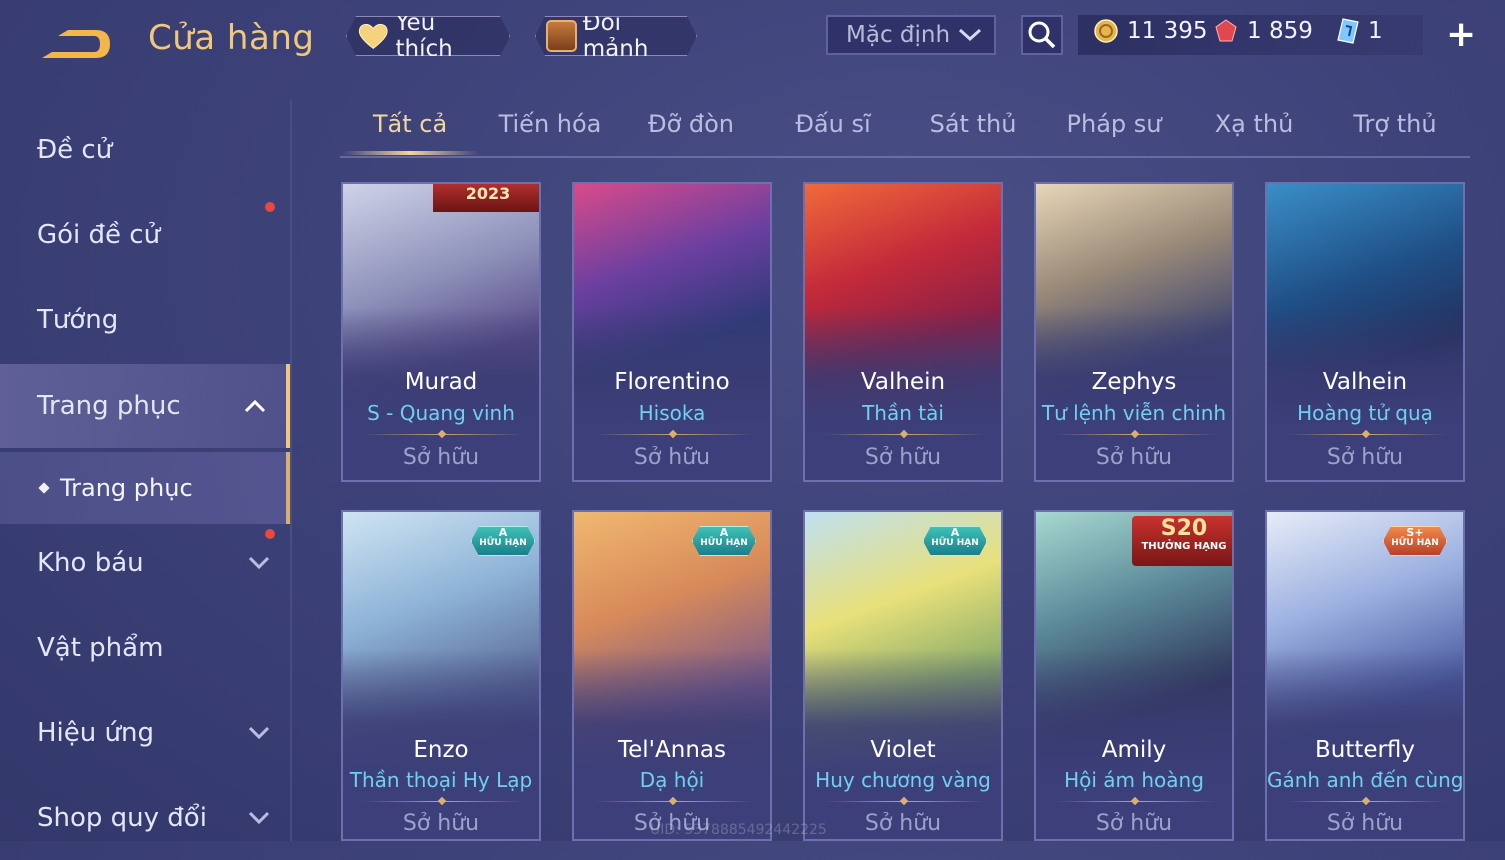 This screenshot has height=860, width=1505. I want to click on favorites-button: Yêu thích, so click(428, 36).